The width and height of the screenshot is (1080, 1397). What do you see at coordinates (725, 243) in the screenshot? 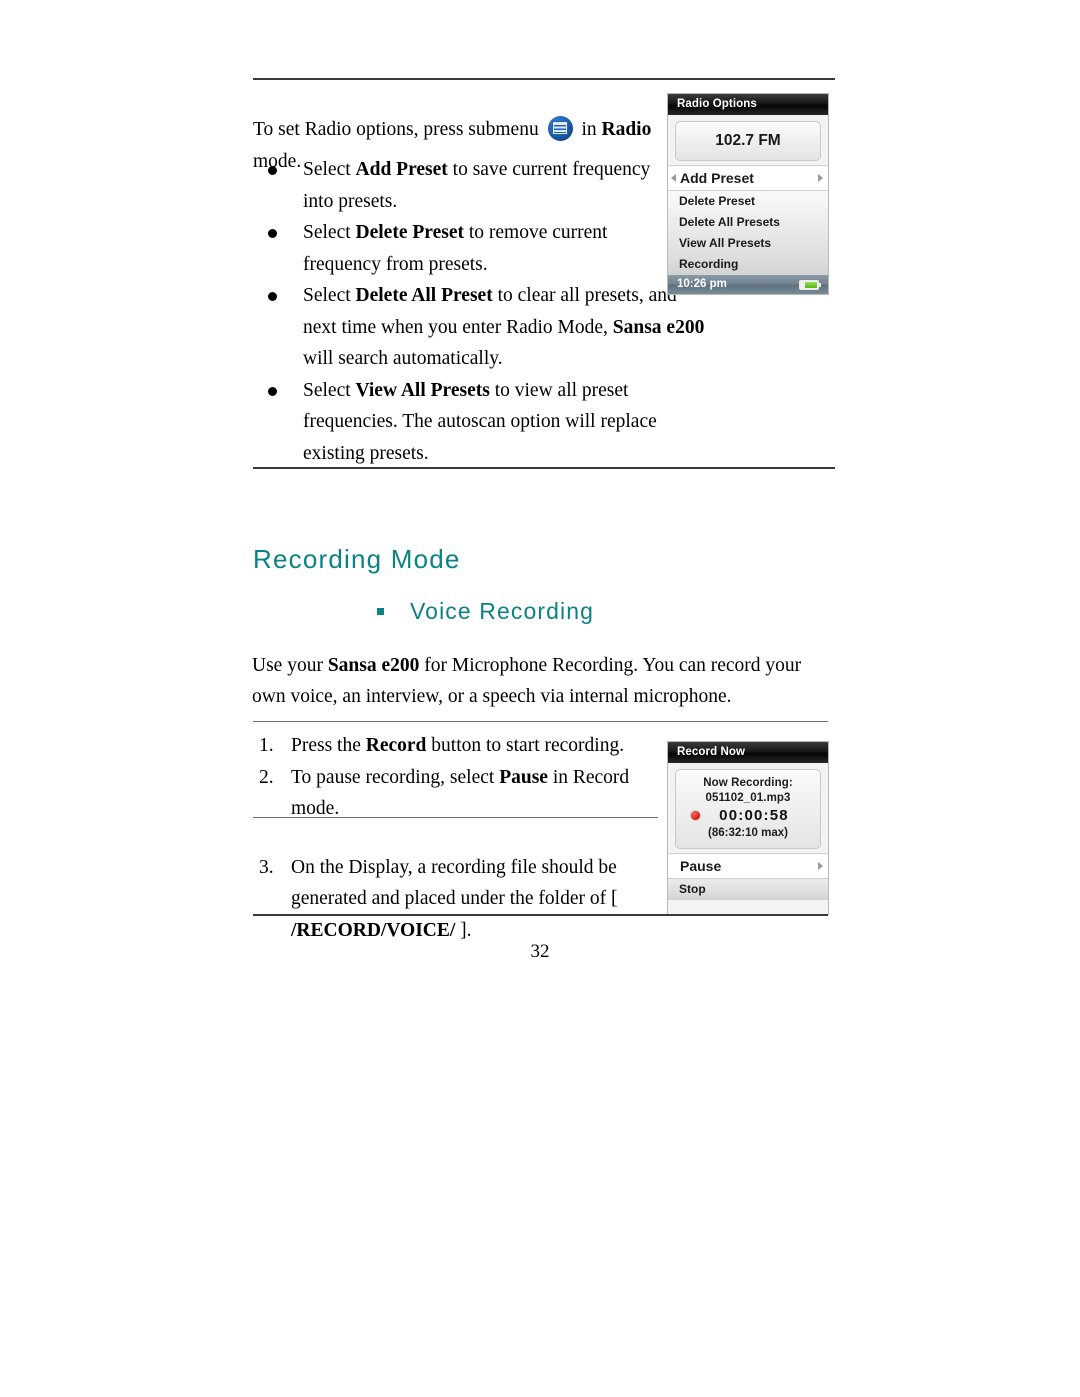
I see `menu-item-label: View All Presets` at bounding box center [725, 243].